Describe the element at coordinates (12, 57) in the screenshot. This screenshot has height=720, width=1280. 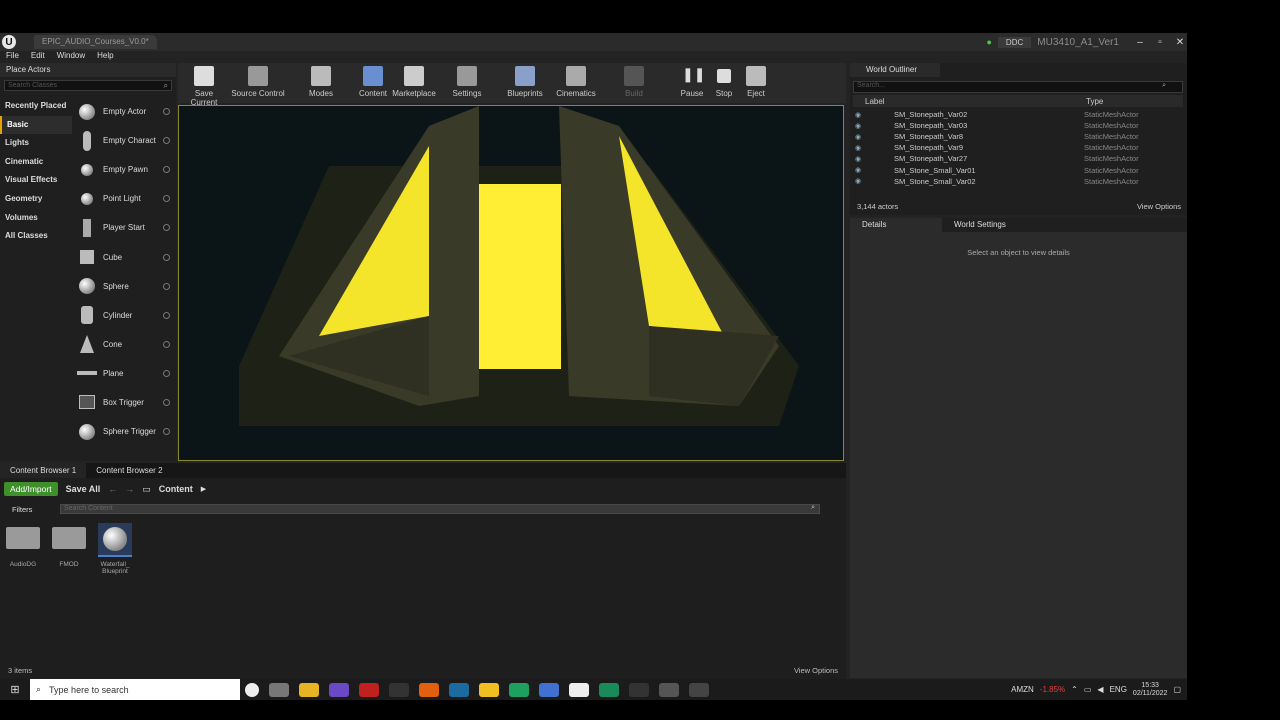
I see `menu-file: File` at that location.